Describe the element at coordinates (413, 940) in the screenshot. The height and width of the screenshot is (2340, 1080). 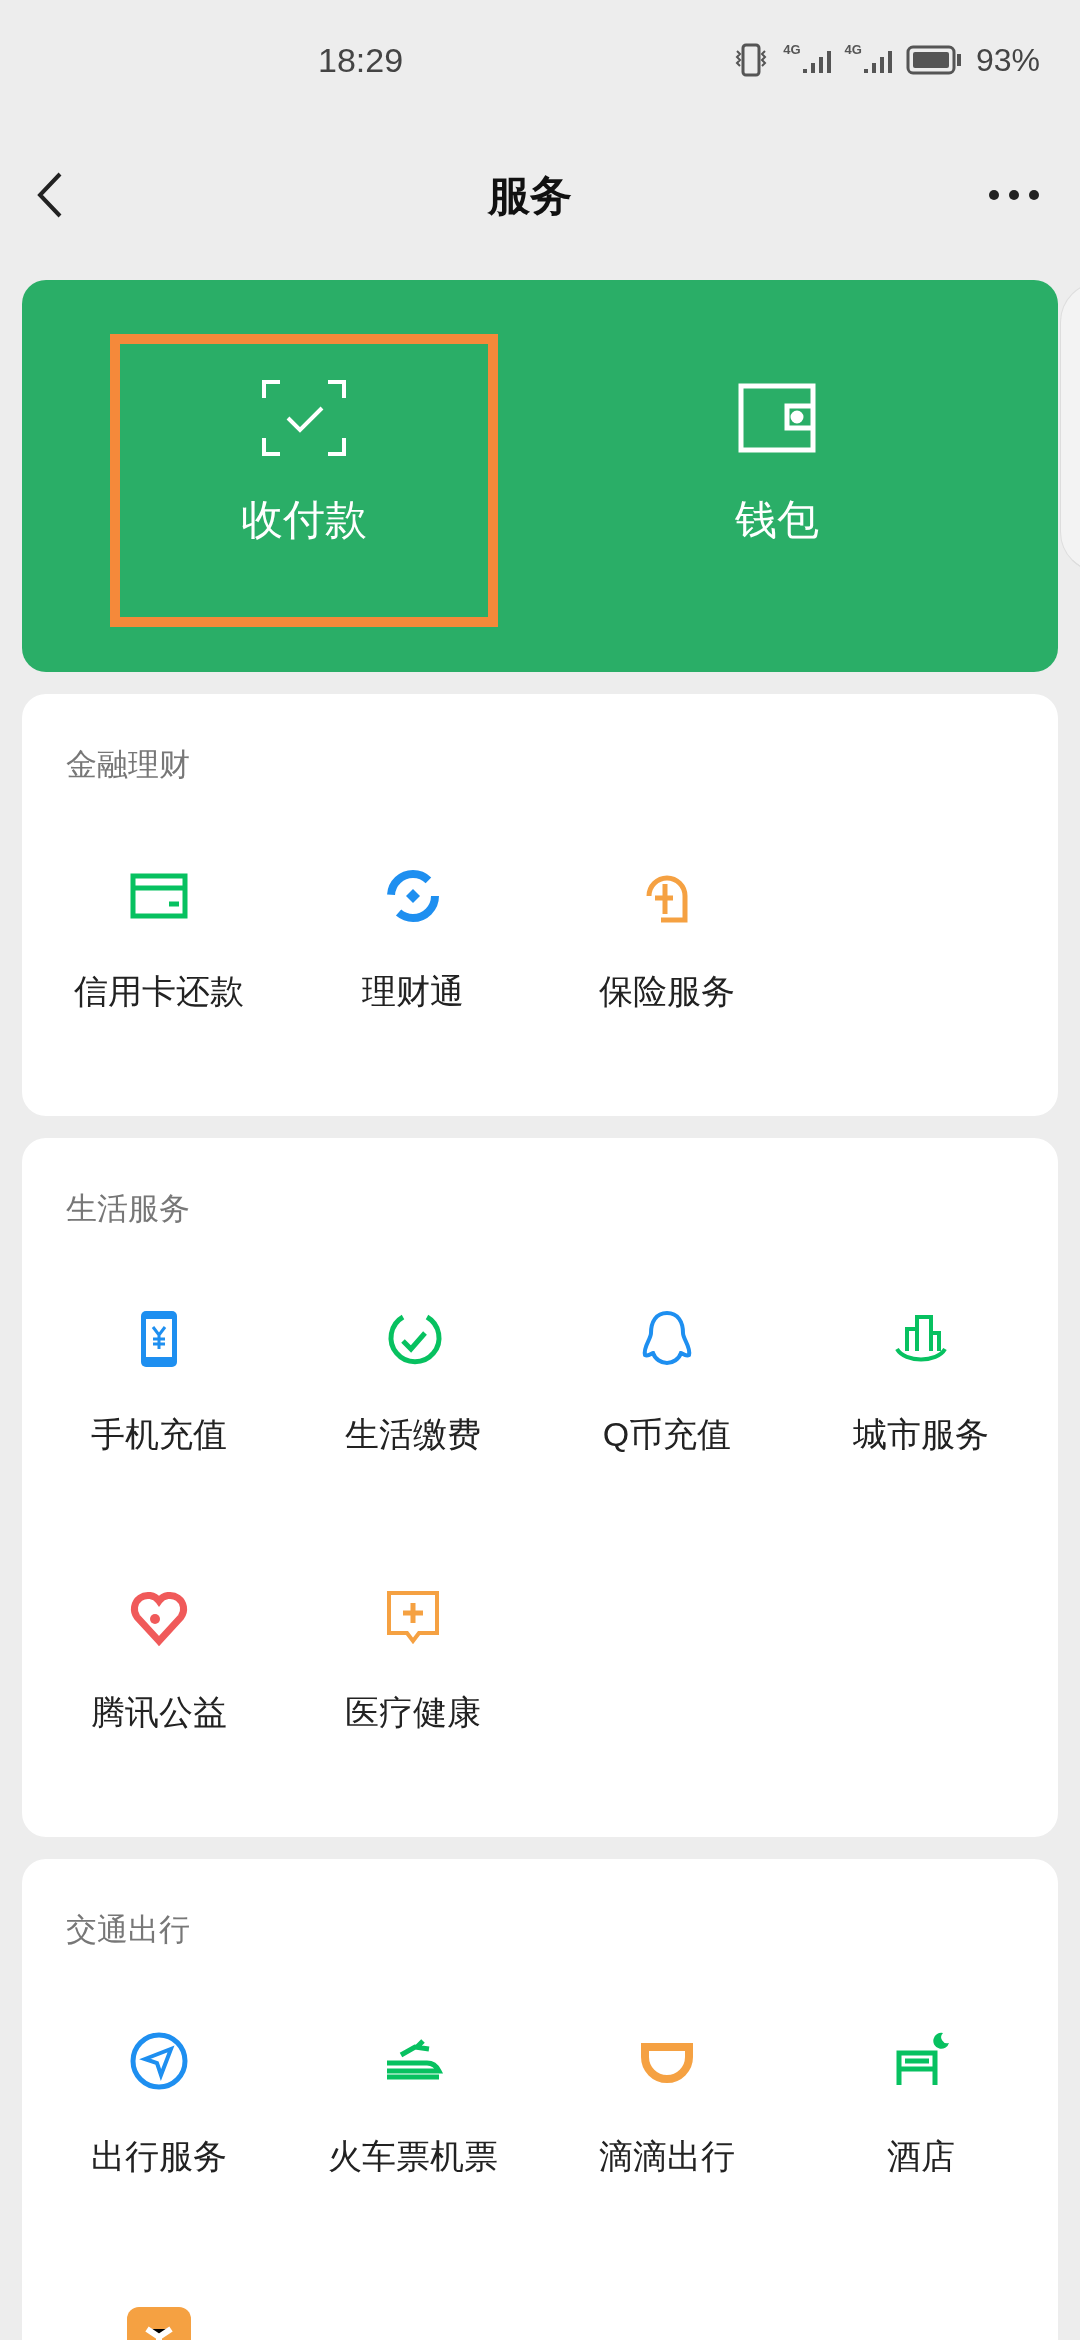
I see `service-item: 理财通` at that location.